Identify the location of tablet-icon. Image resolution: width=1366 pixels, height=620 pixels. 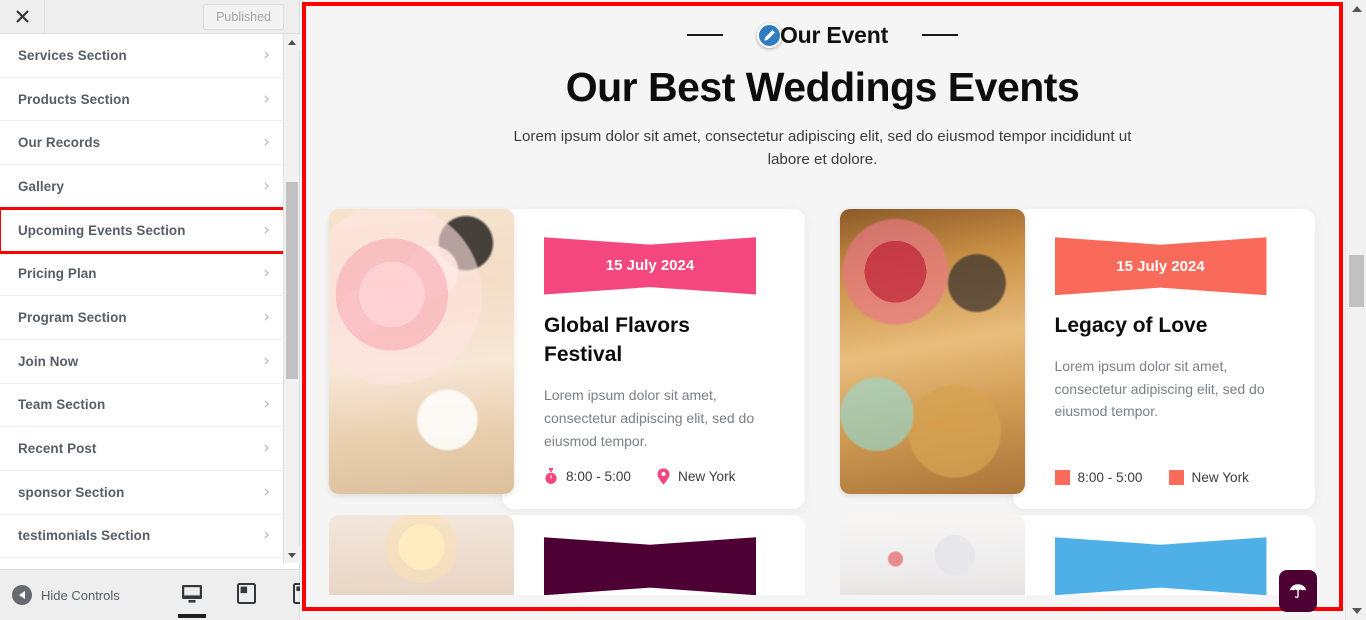
(246, 593).